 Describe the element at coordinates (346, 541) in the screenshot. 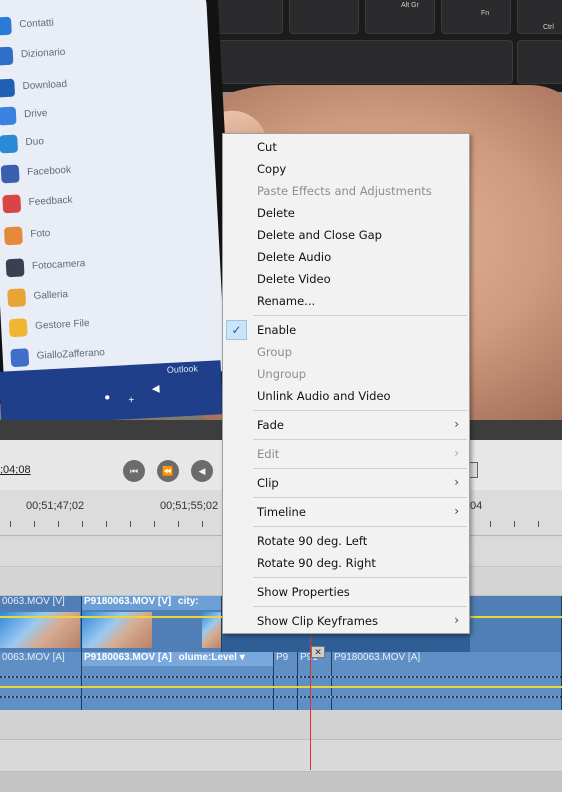

I see `menu-item-rotate-left: Rotate 90 deg. Left` at that location.